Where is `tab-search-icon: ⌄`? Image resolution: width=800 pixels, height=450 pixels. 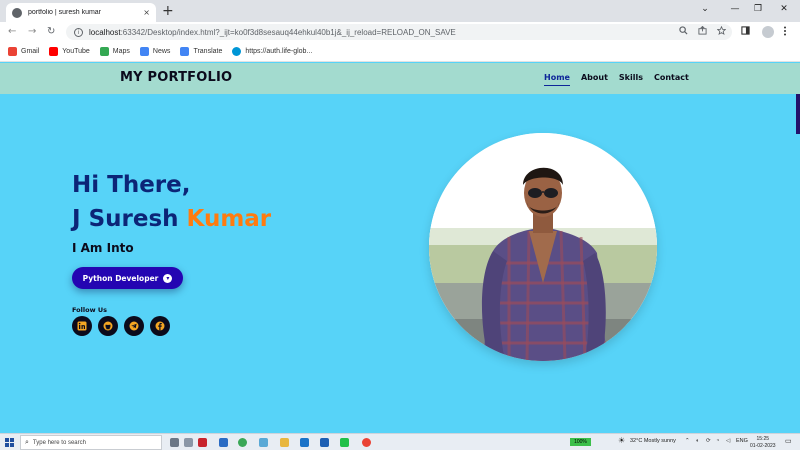
tab-search-icon: ⌄ is located at coordinates (705, 9).